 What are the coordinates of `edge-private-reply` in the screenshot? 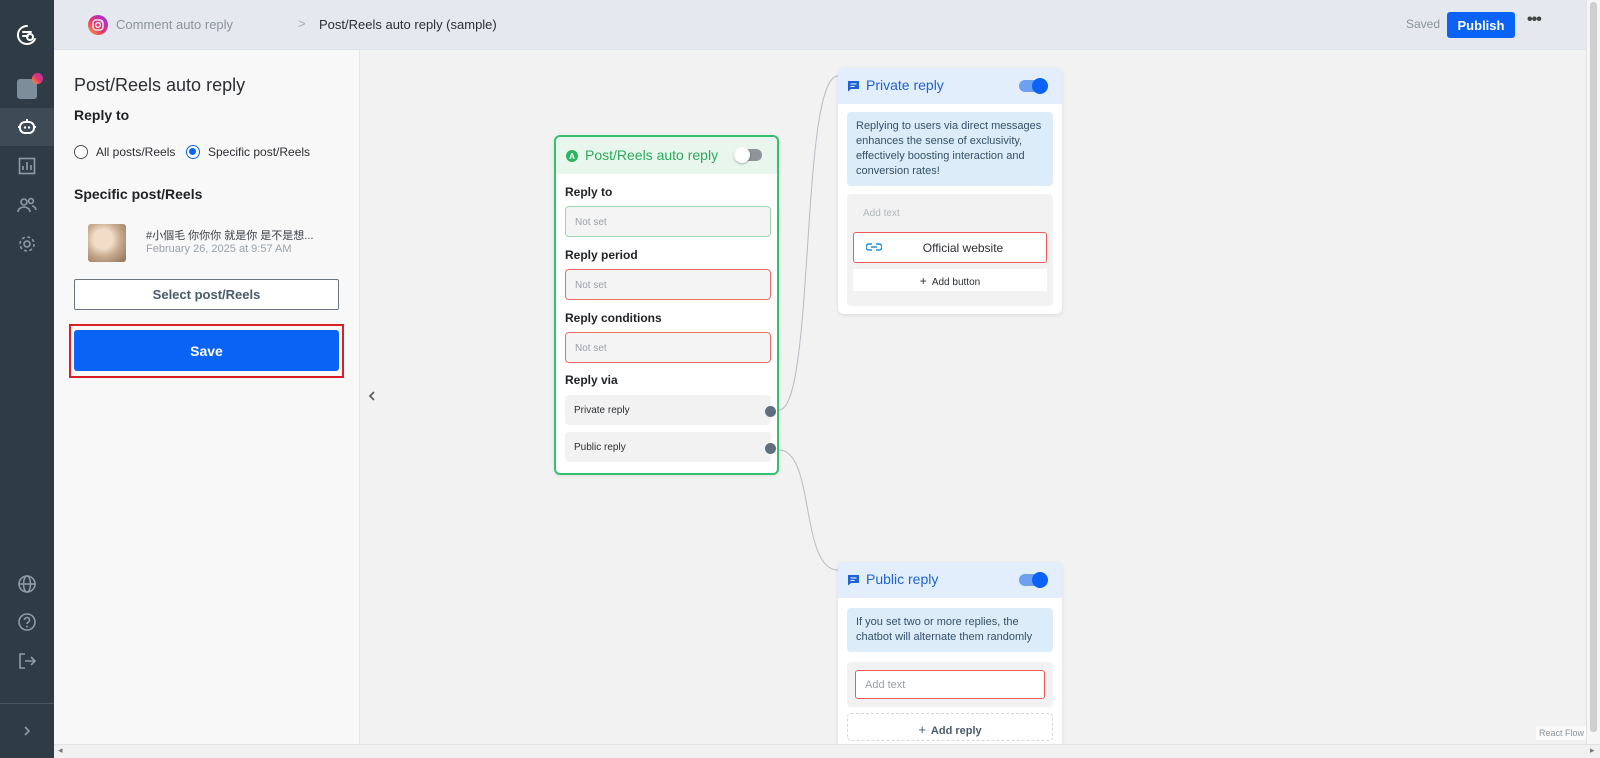 It's located at (808, 243).